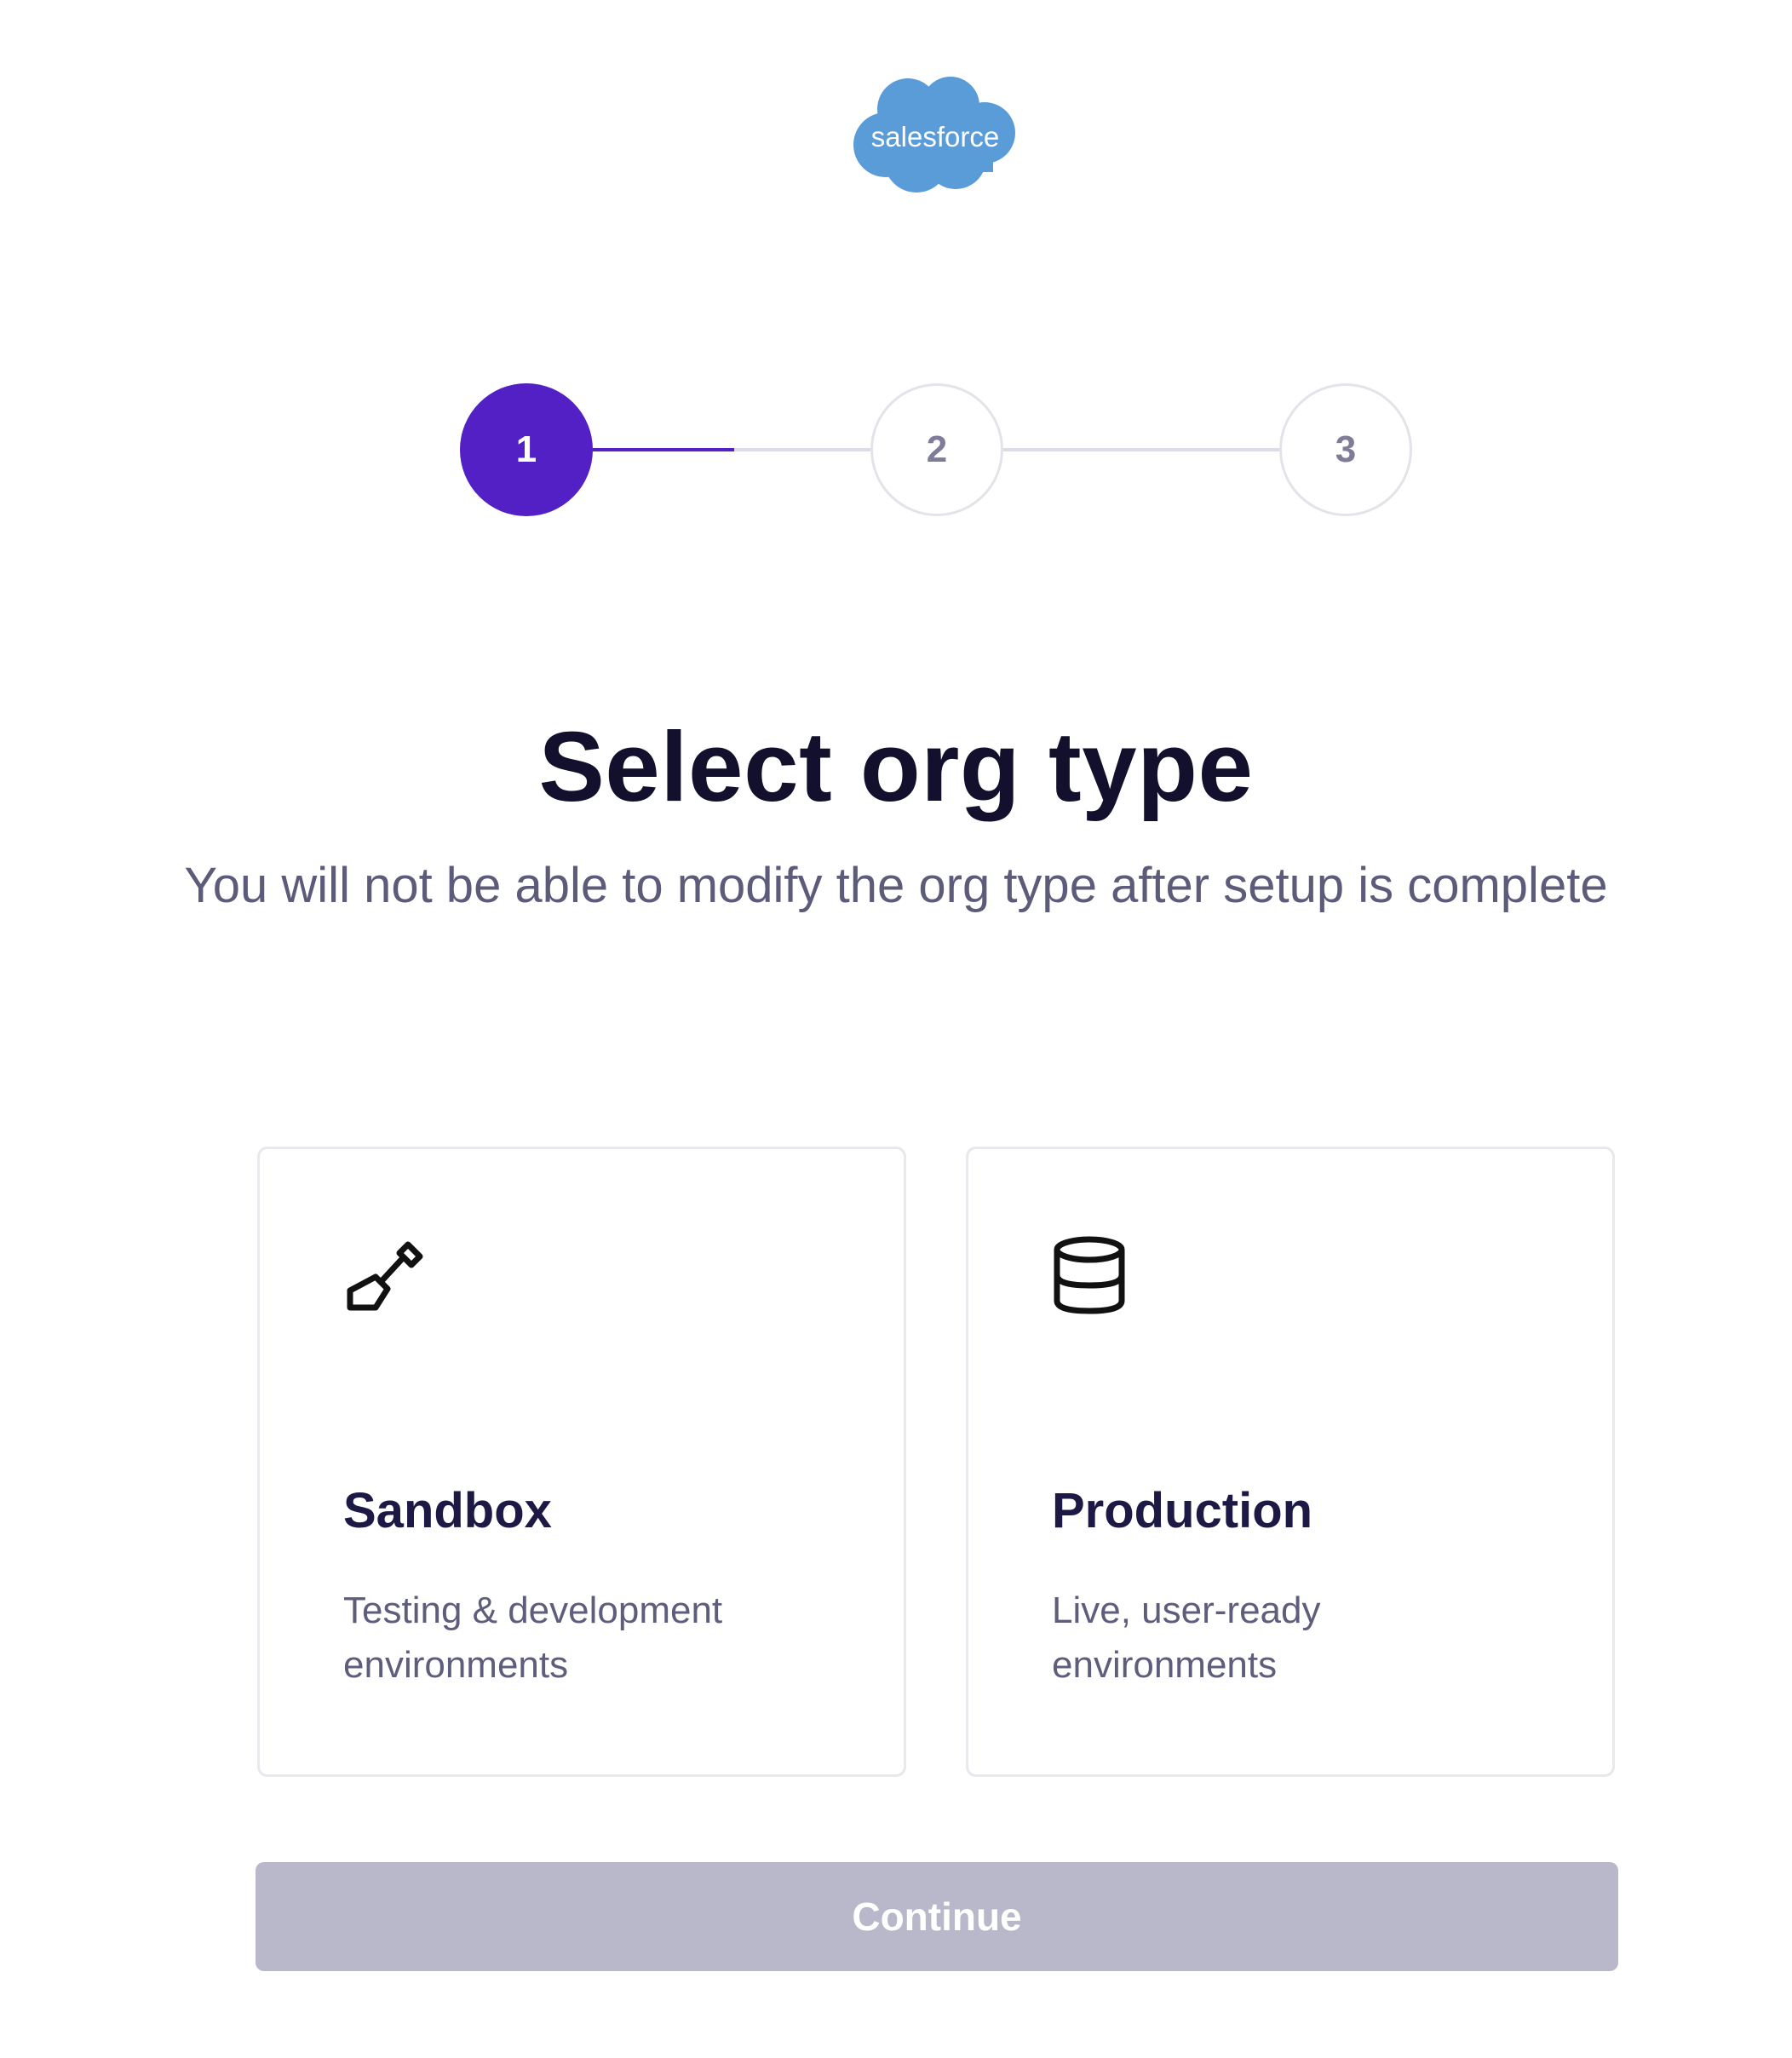  What do you see at coordinates (1186, 1637) in the screenshot?
I see `production-description: Live, user-ready environments` at bounding box center [1186, 1637].